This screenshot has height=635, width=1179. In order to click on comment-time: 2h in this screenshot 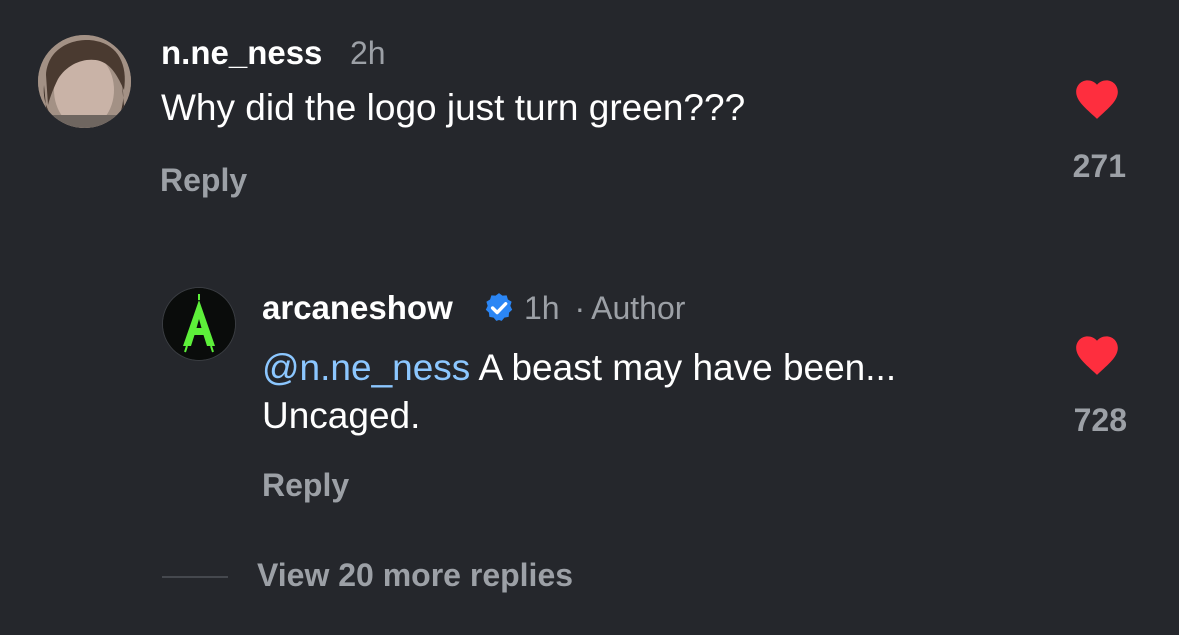, I will do `click(368, 53)`.